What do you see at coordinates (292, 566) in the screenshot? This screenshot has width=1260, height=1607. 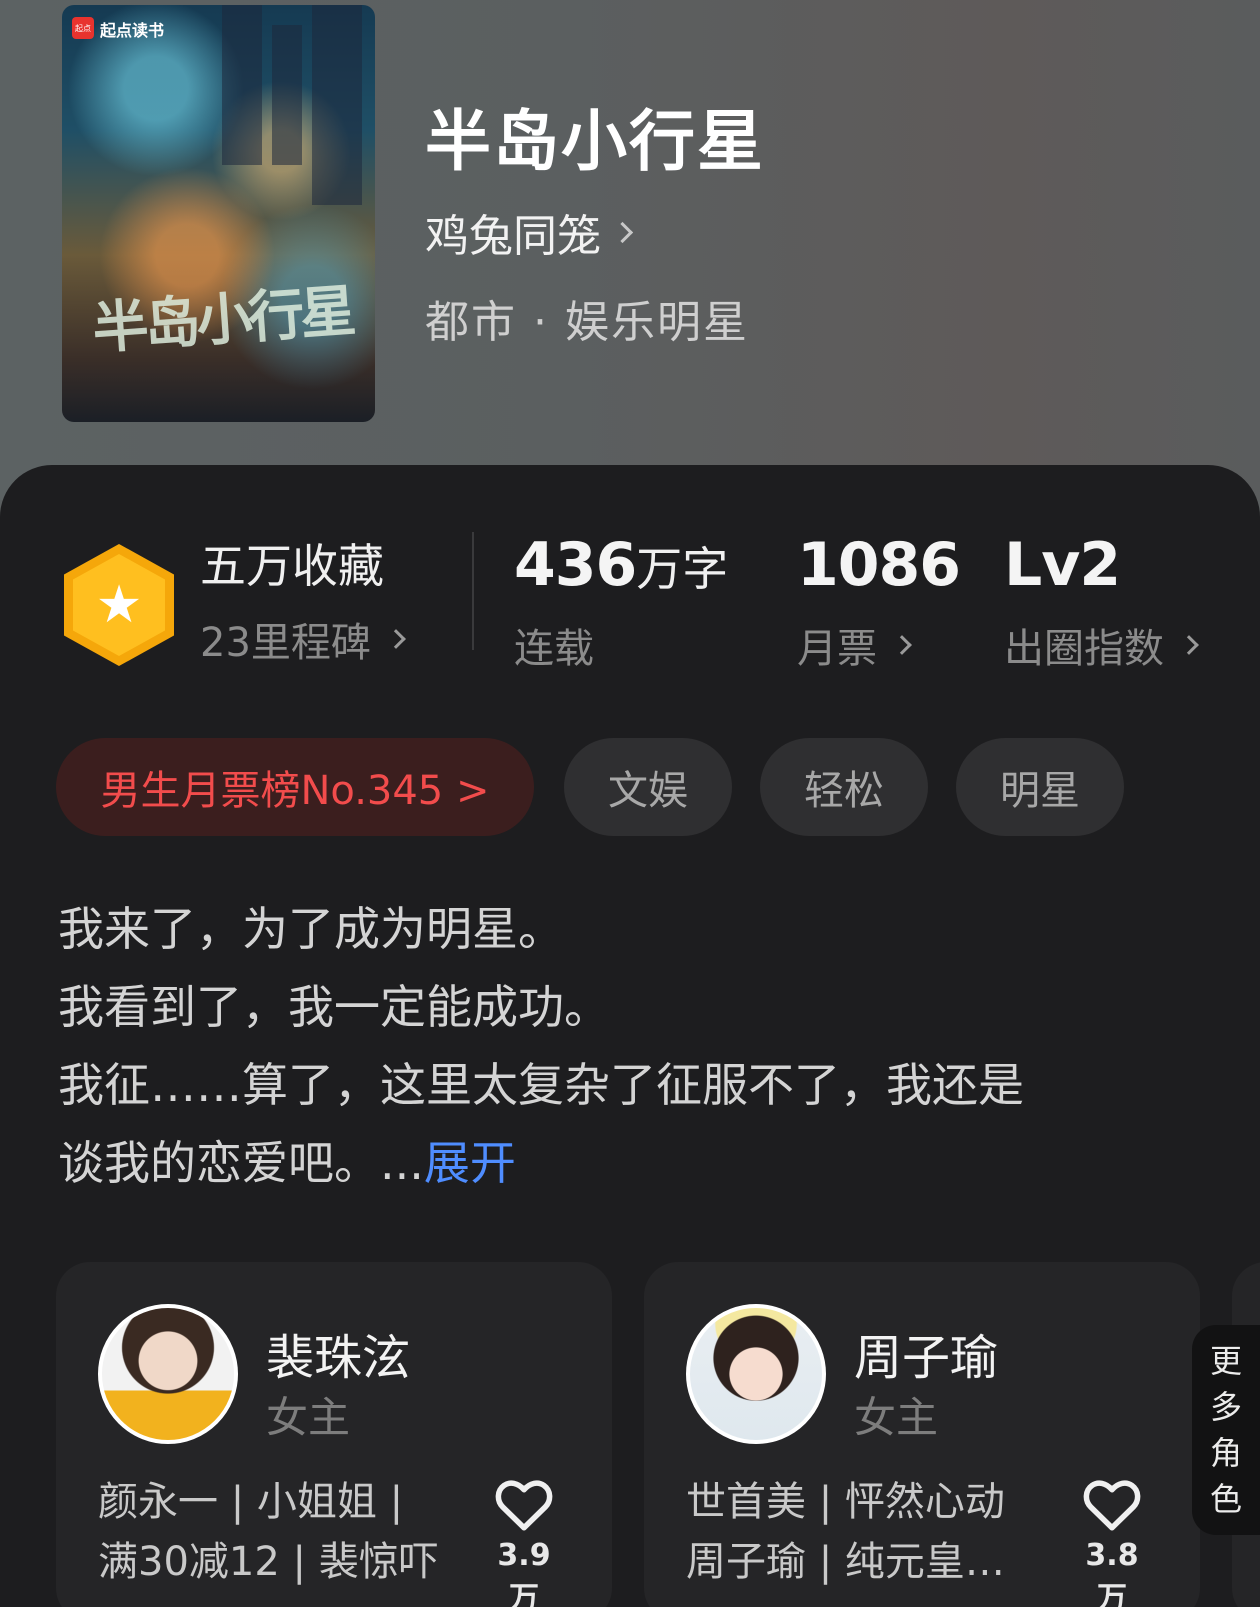 I see `collection-title: 五万收藏` at bounding box center [292, 566].